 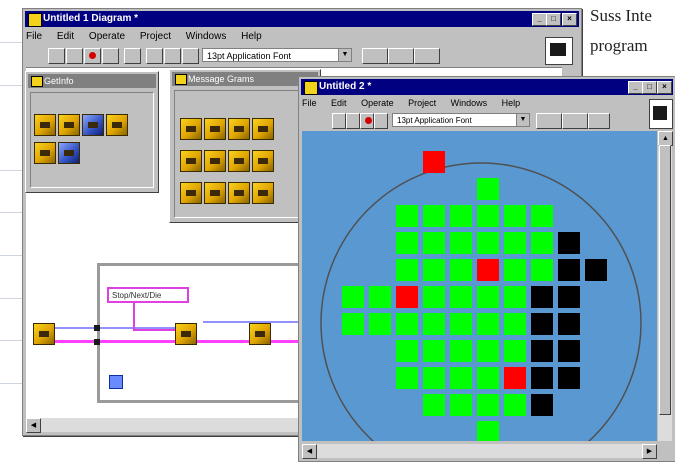 What do you see at coordinates (479, 451) in the screenshot?
I see `front-panel-horizontal-scrollbar: ◀ ▶` at bounding box center [479, 451].